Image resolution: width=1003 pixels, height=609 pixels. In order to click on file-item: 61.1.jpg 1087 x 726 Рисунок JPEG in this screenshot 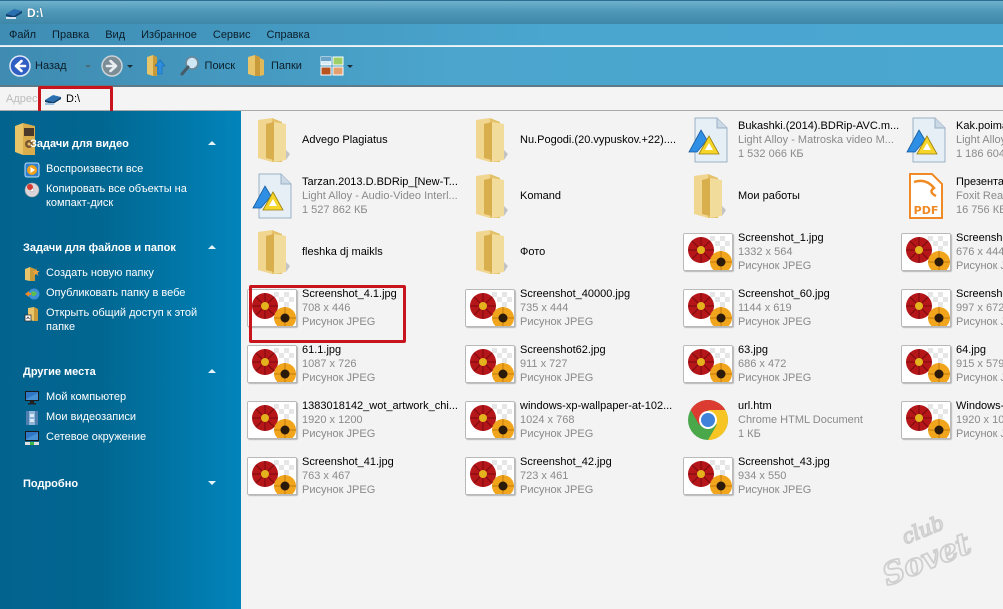, I will do `click(354, 364)`.